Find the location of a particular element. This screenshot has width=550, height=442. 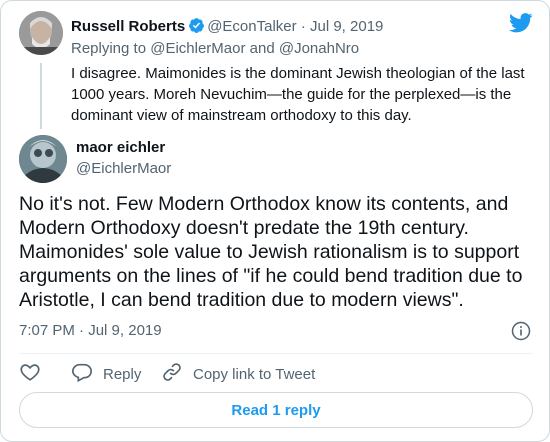

tweet-date: Jul 9, 2019 is located at coordinates (124, 330).